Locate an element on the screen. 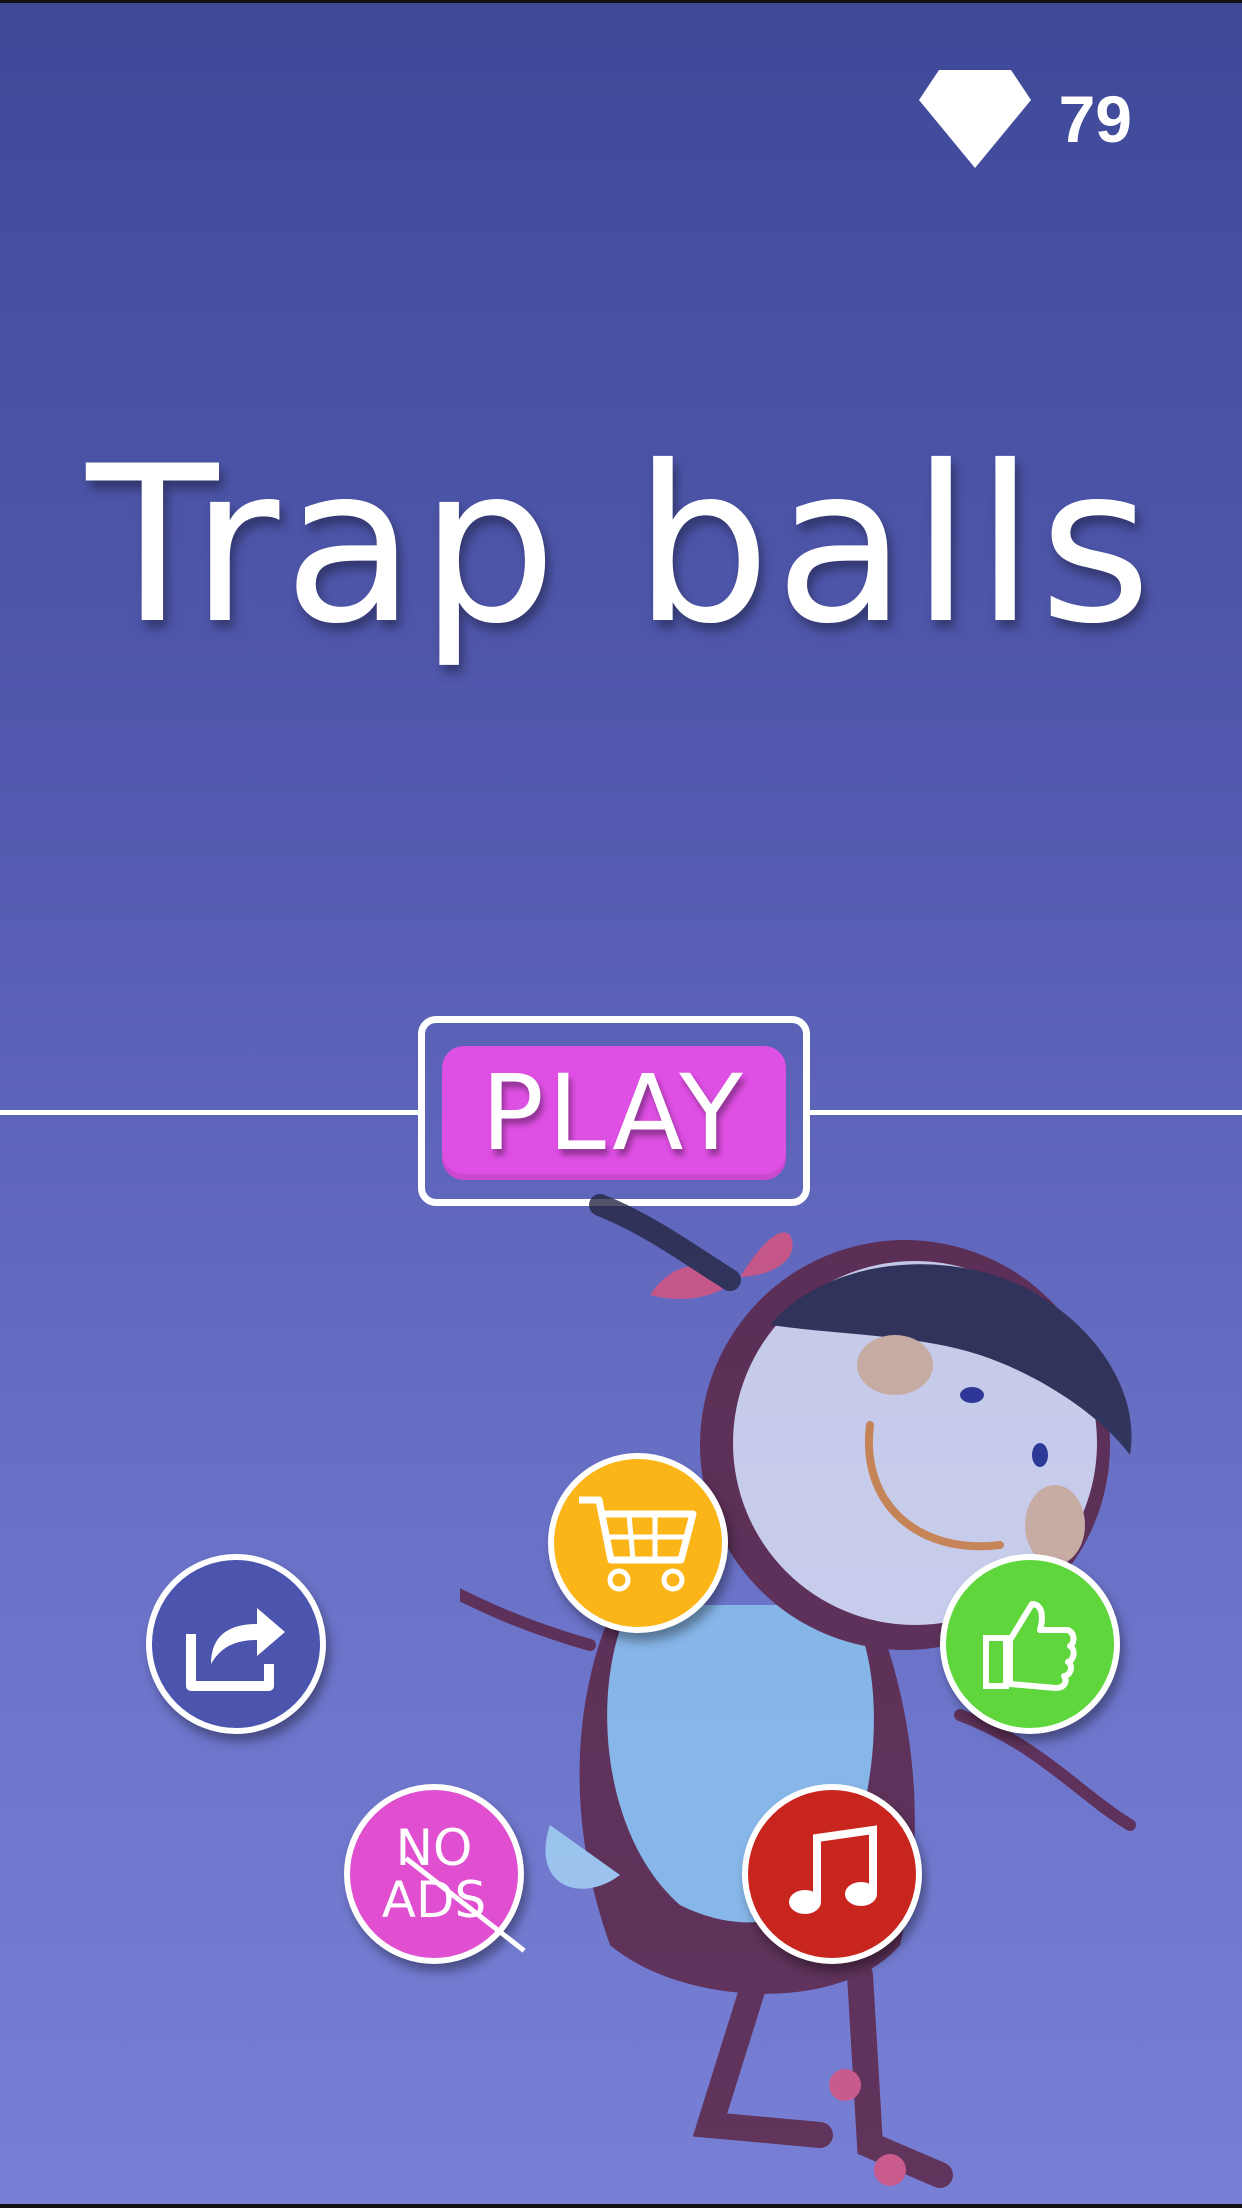  gem-counter: 79 is located at coordinates (1025, 119).